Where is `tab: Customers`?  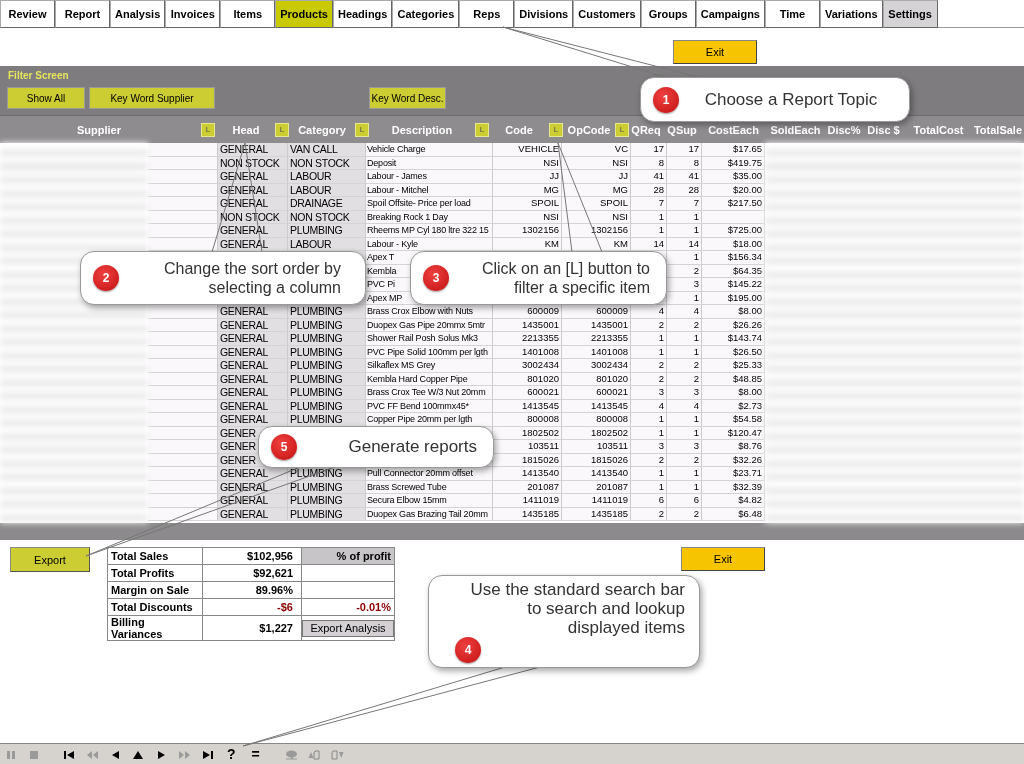 tab: Customers is located at coordinates (607, 14).